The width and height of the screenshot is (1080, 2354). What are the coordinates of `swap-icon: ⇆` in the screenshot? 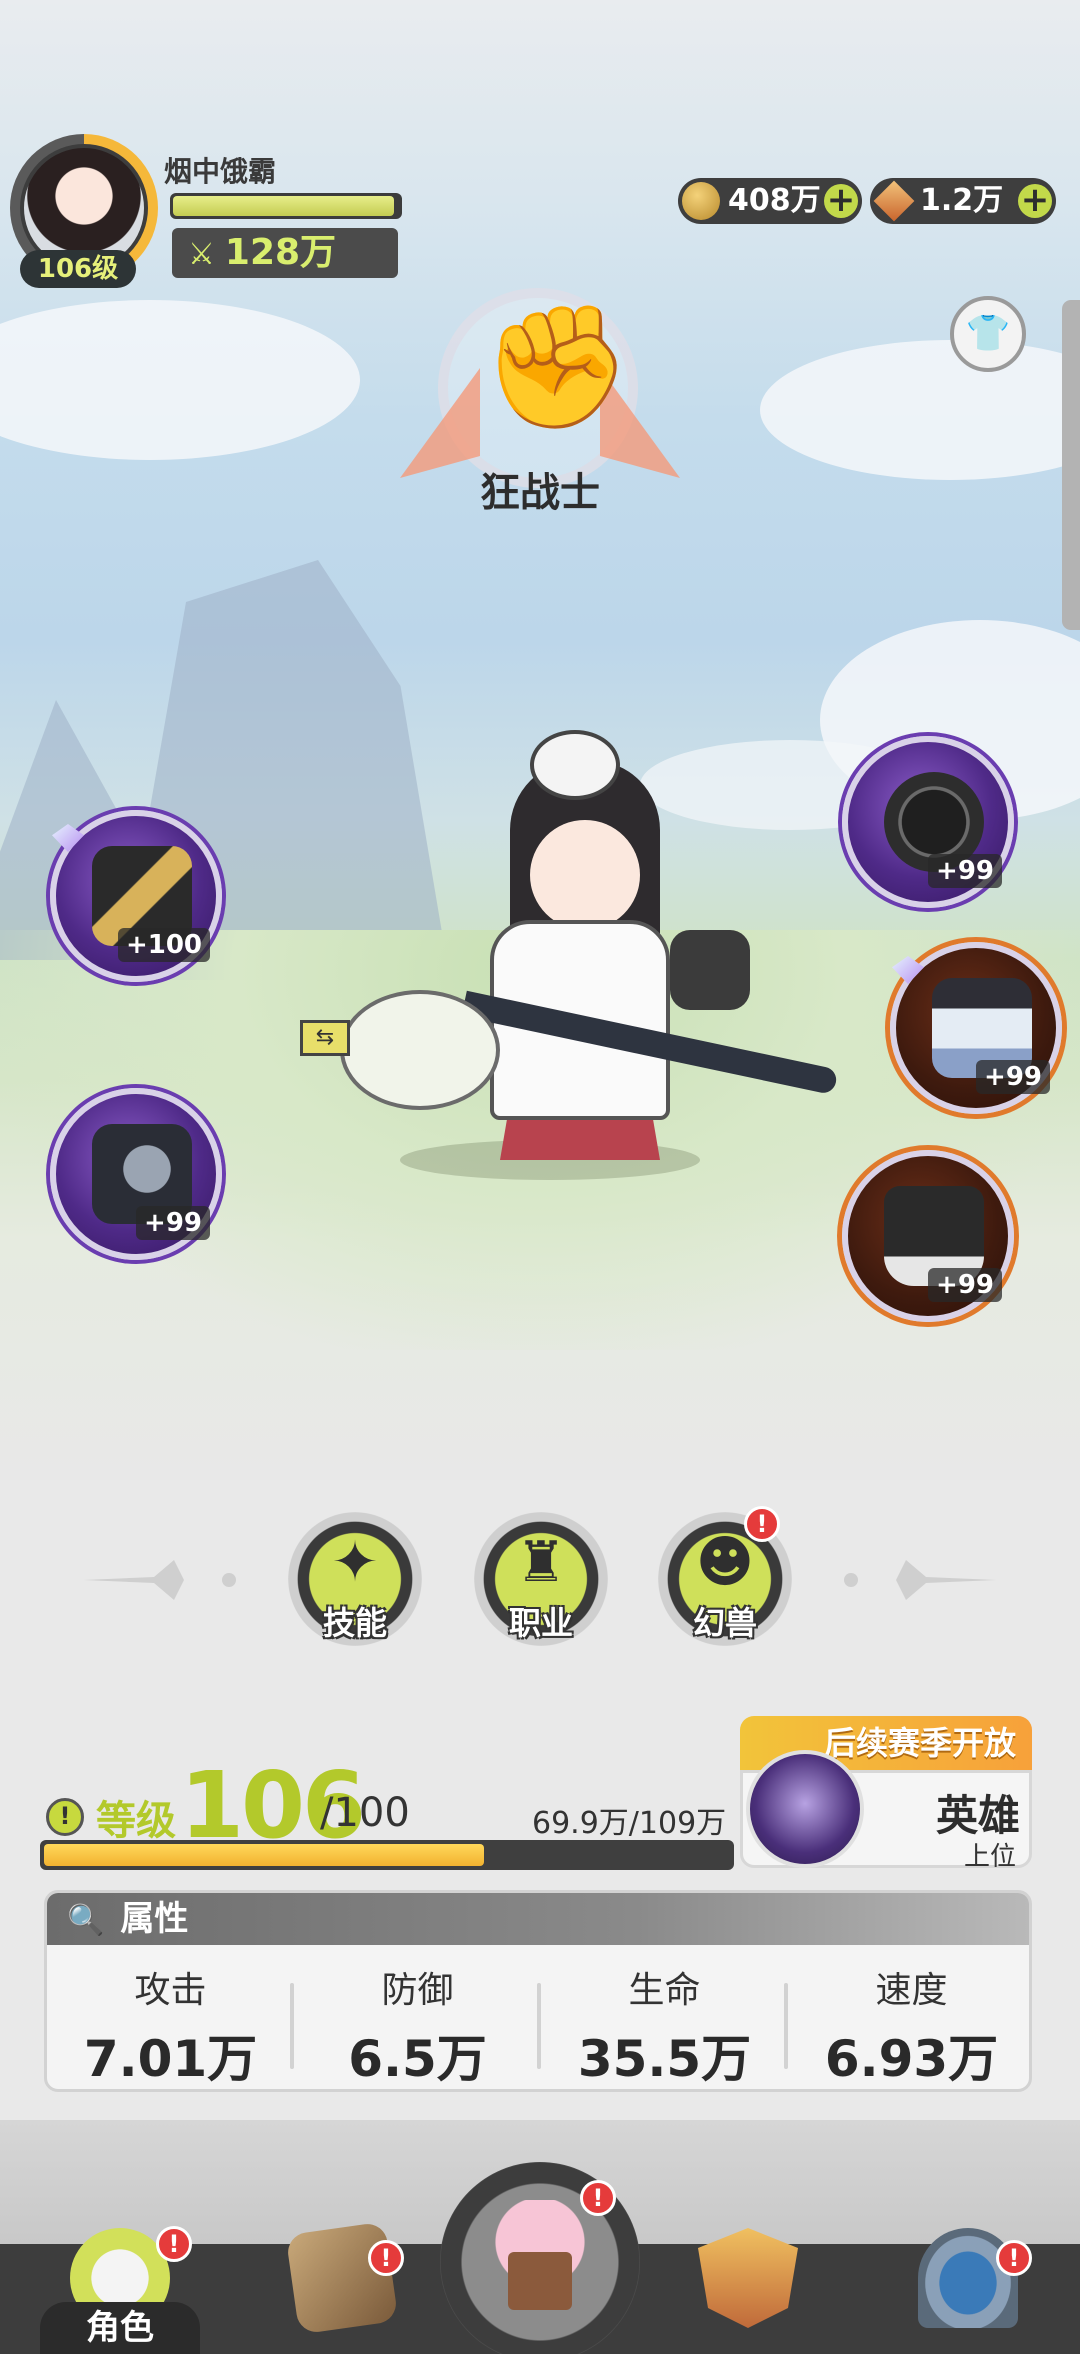 It's located at (325, 1037).